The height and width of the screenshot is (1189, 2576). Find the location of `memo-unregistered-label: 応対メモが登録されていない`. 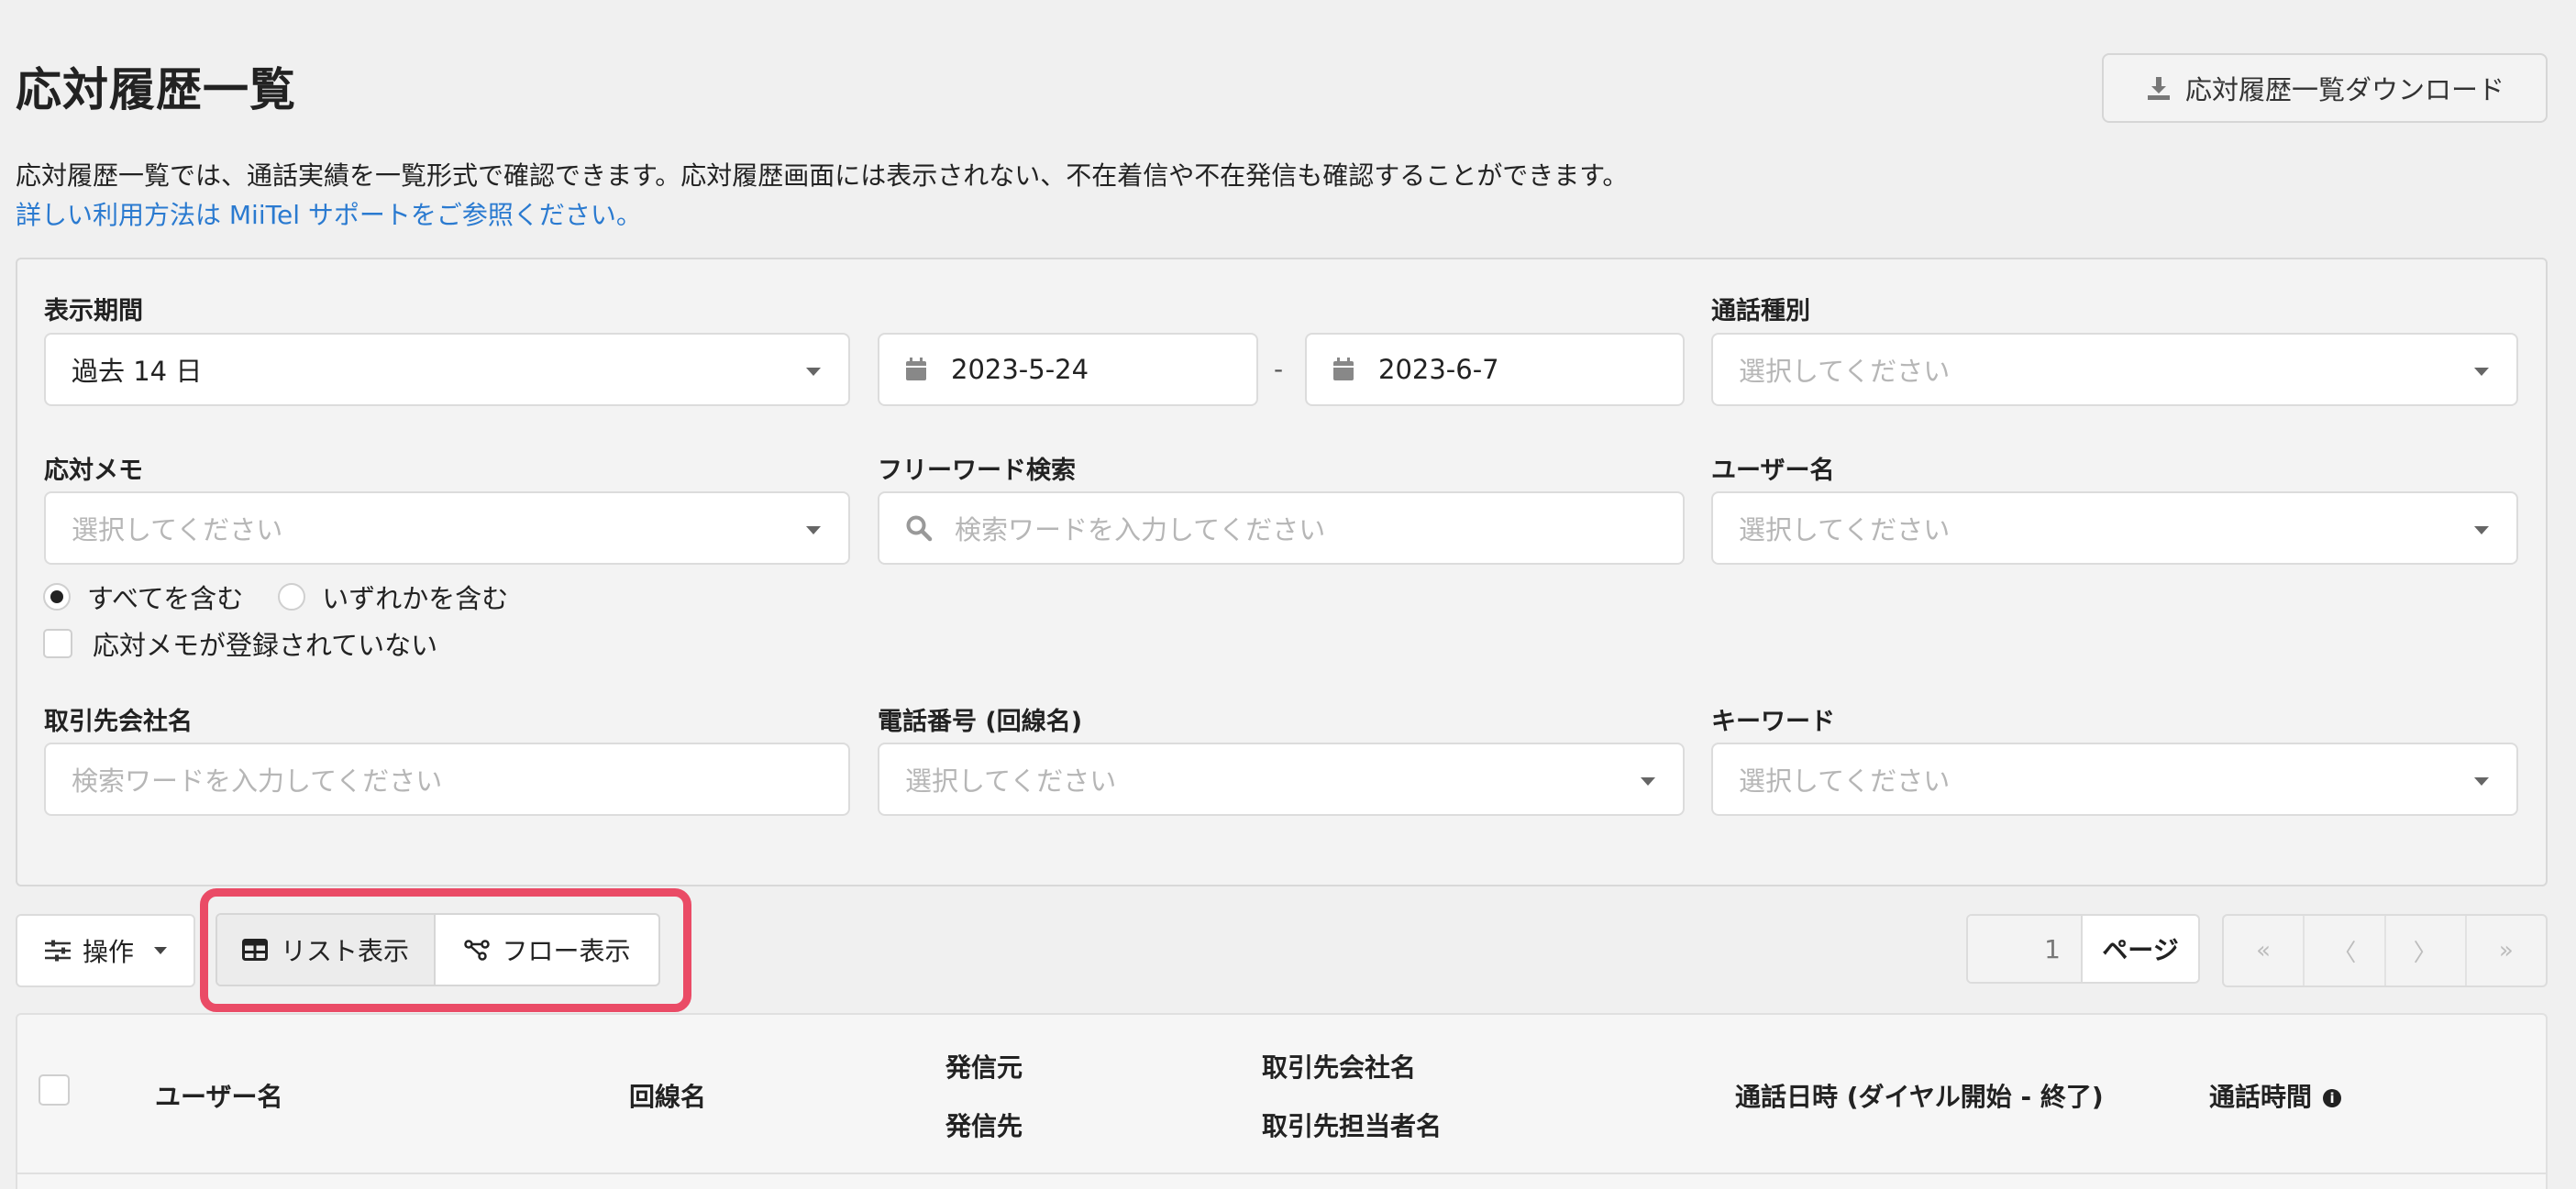

memo-unregistered-label: 応対メモが登録されていない is located at coordinates (265, 645).